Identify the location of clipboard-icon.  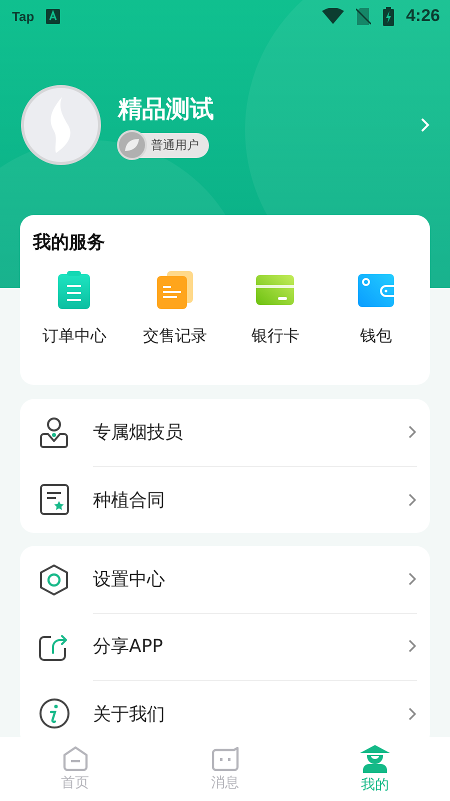
(74, 290).